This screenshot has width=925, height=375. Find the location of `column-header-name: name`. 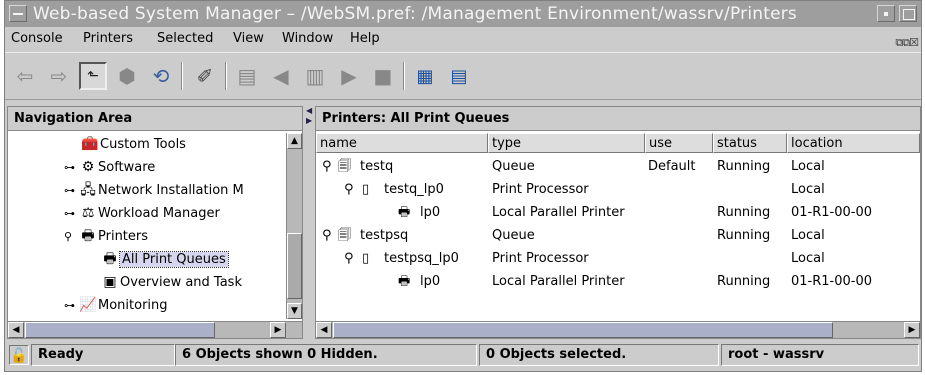

column-header-name: name is located at coordinates (402, 143).